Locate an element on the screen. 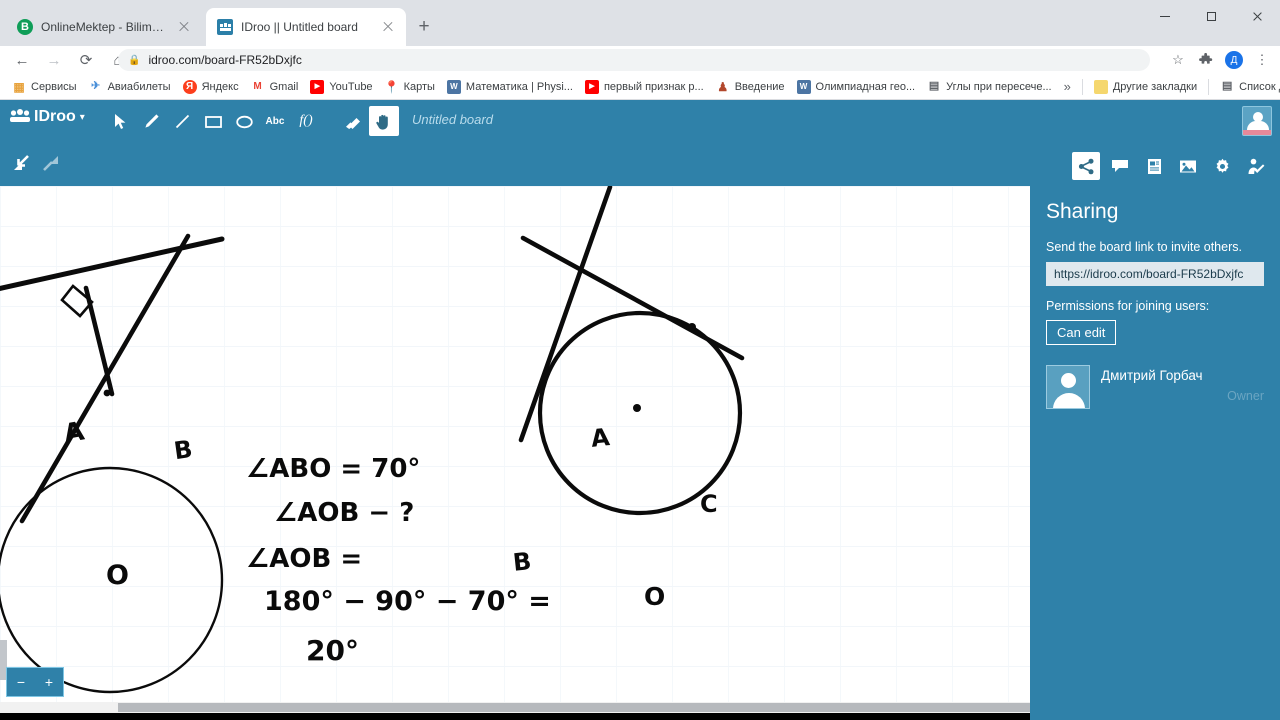  profile-initial: Д is located at coordinates (1234, 60).